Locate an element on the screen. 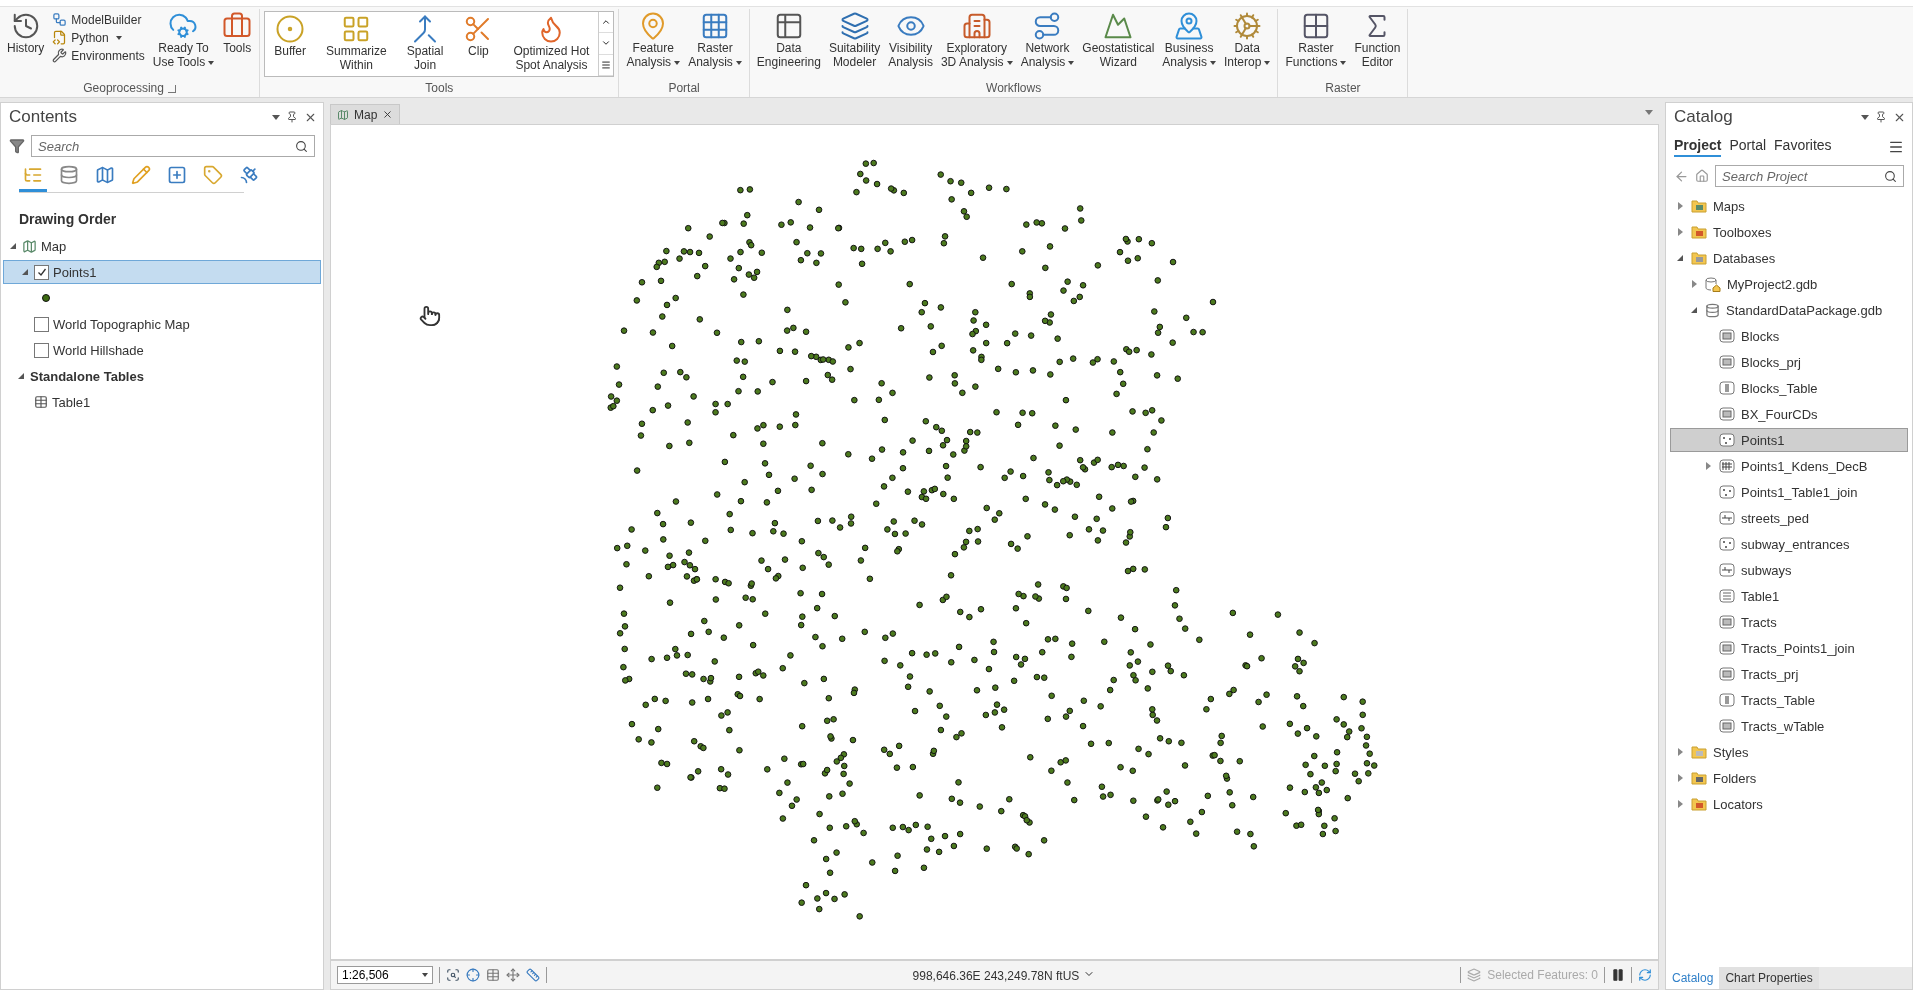  ribbon-button: Geostatistical Wizard is located at coordinates (1118, 40).